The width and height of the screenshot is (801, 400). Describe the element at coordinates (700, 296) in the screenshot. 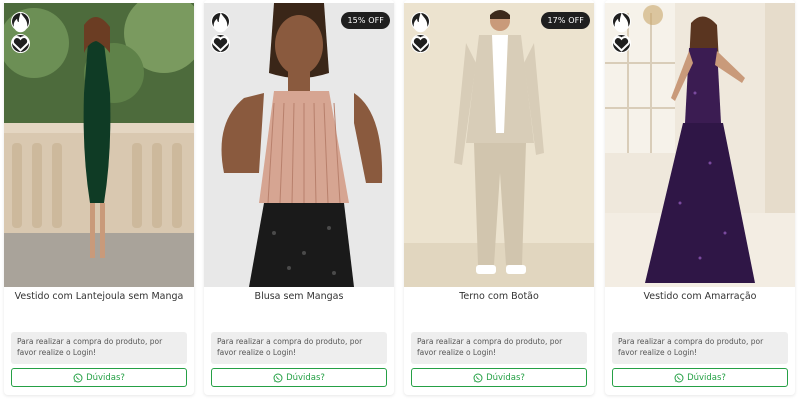

I see `product-name: Vestido com Amarração` at that location.